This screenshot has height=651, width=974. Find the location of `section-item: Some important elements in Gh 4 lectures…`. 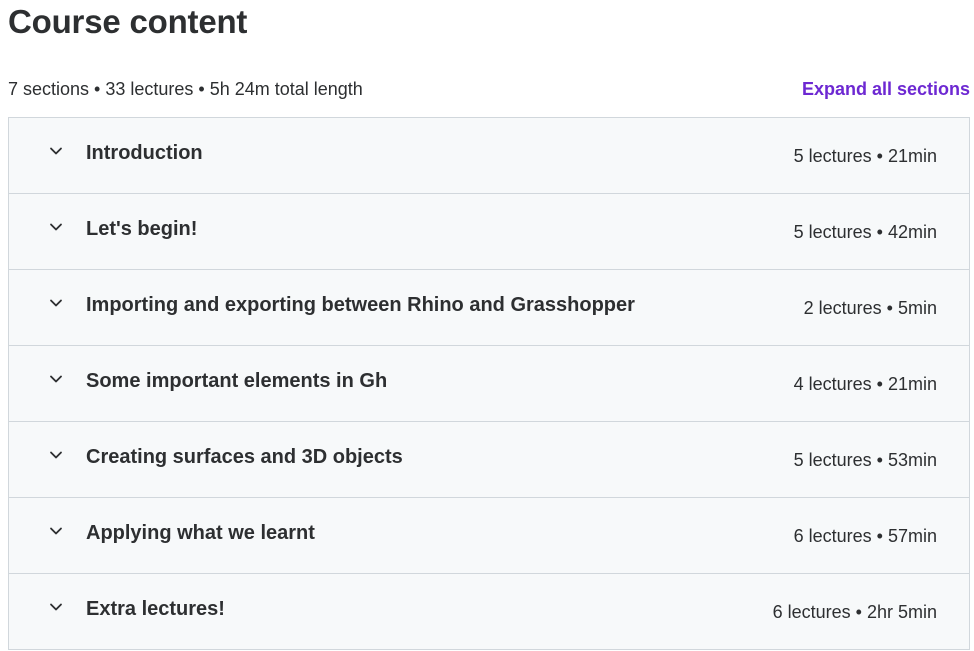

section-item: Some important elements in Gh 4 lectures… is located at coordinates (489, 384).